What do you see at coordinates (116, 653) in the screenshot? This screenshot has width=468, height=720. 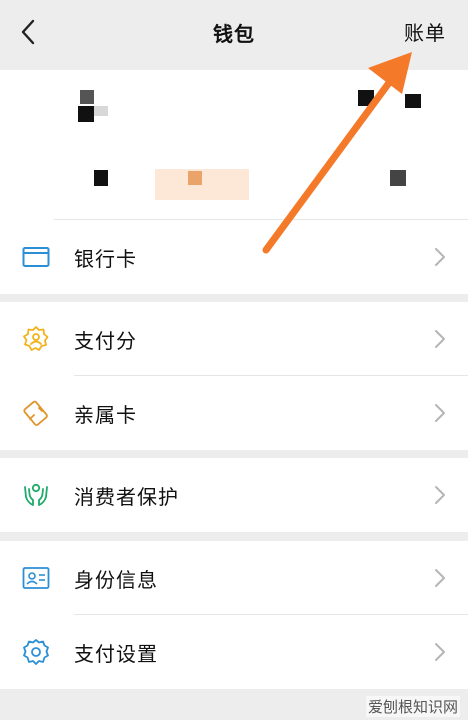 I see `menu-item-label: 支付设置` at bounding box center [116, 653].